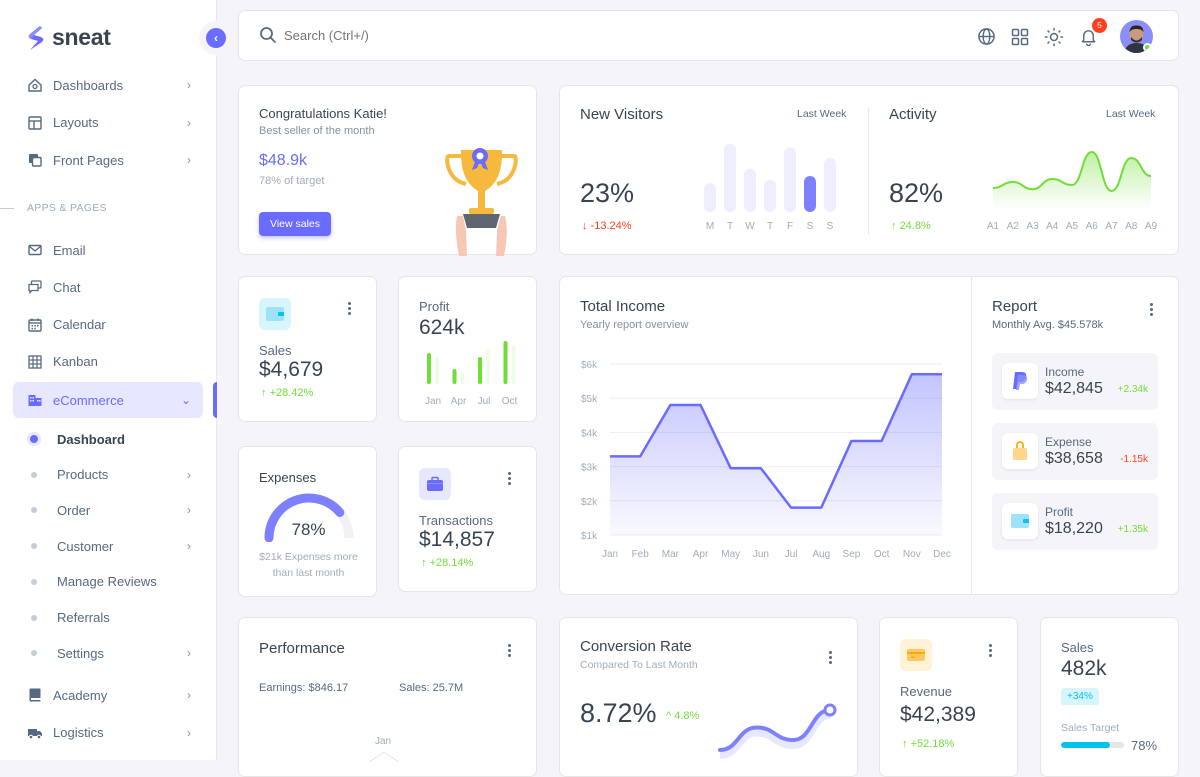 The image size is (1200, 777). I want to click on search-bar, so click(421, 35).